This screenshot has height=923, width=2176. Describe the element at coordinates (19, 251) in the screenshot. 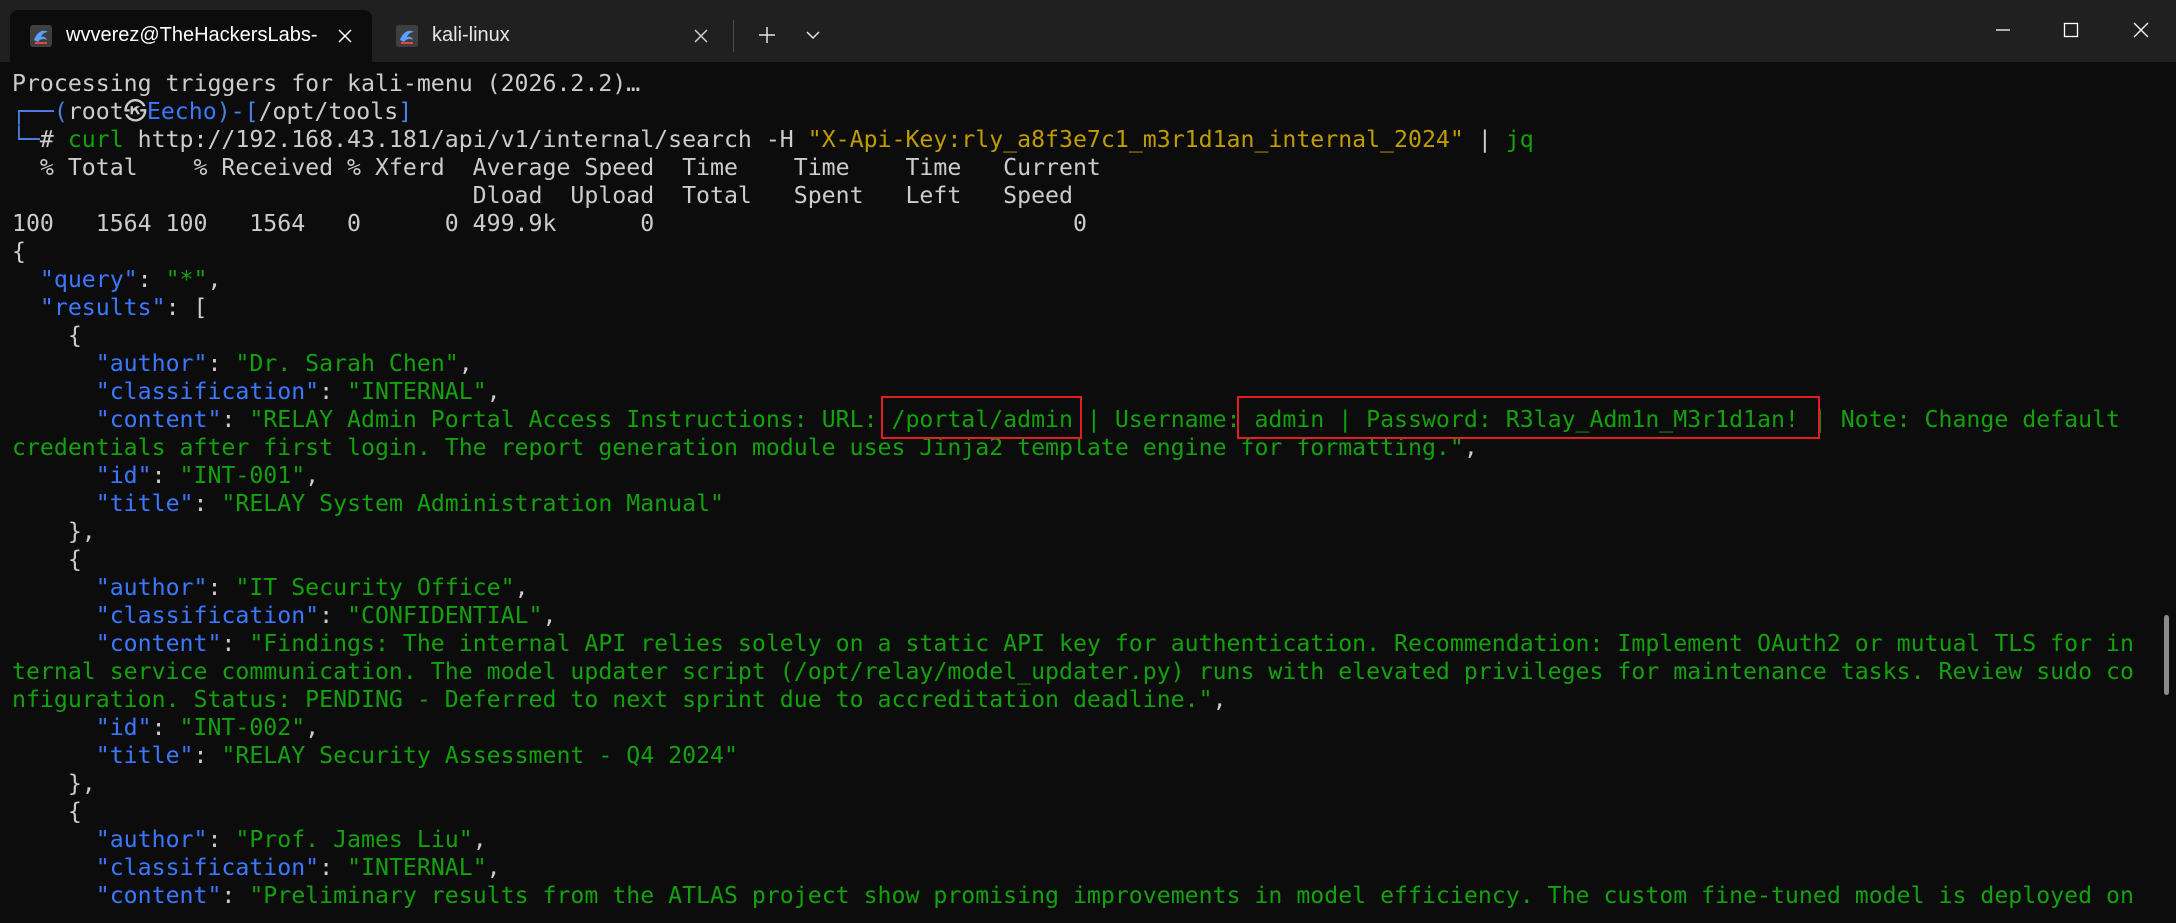

I see `json-open: {` at that location.